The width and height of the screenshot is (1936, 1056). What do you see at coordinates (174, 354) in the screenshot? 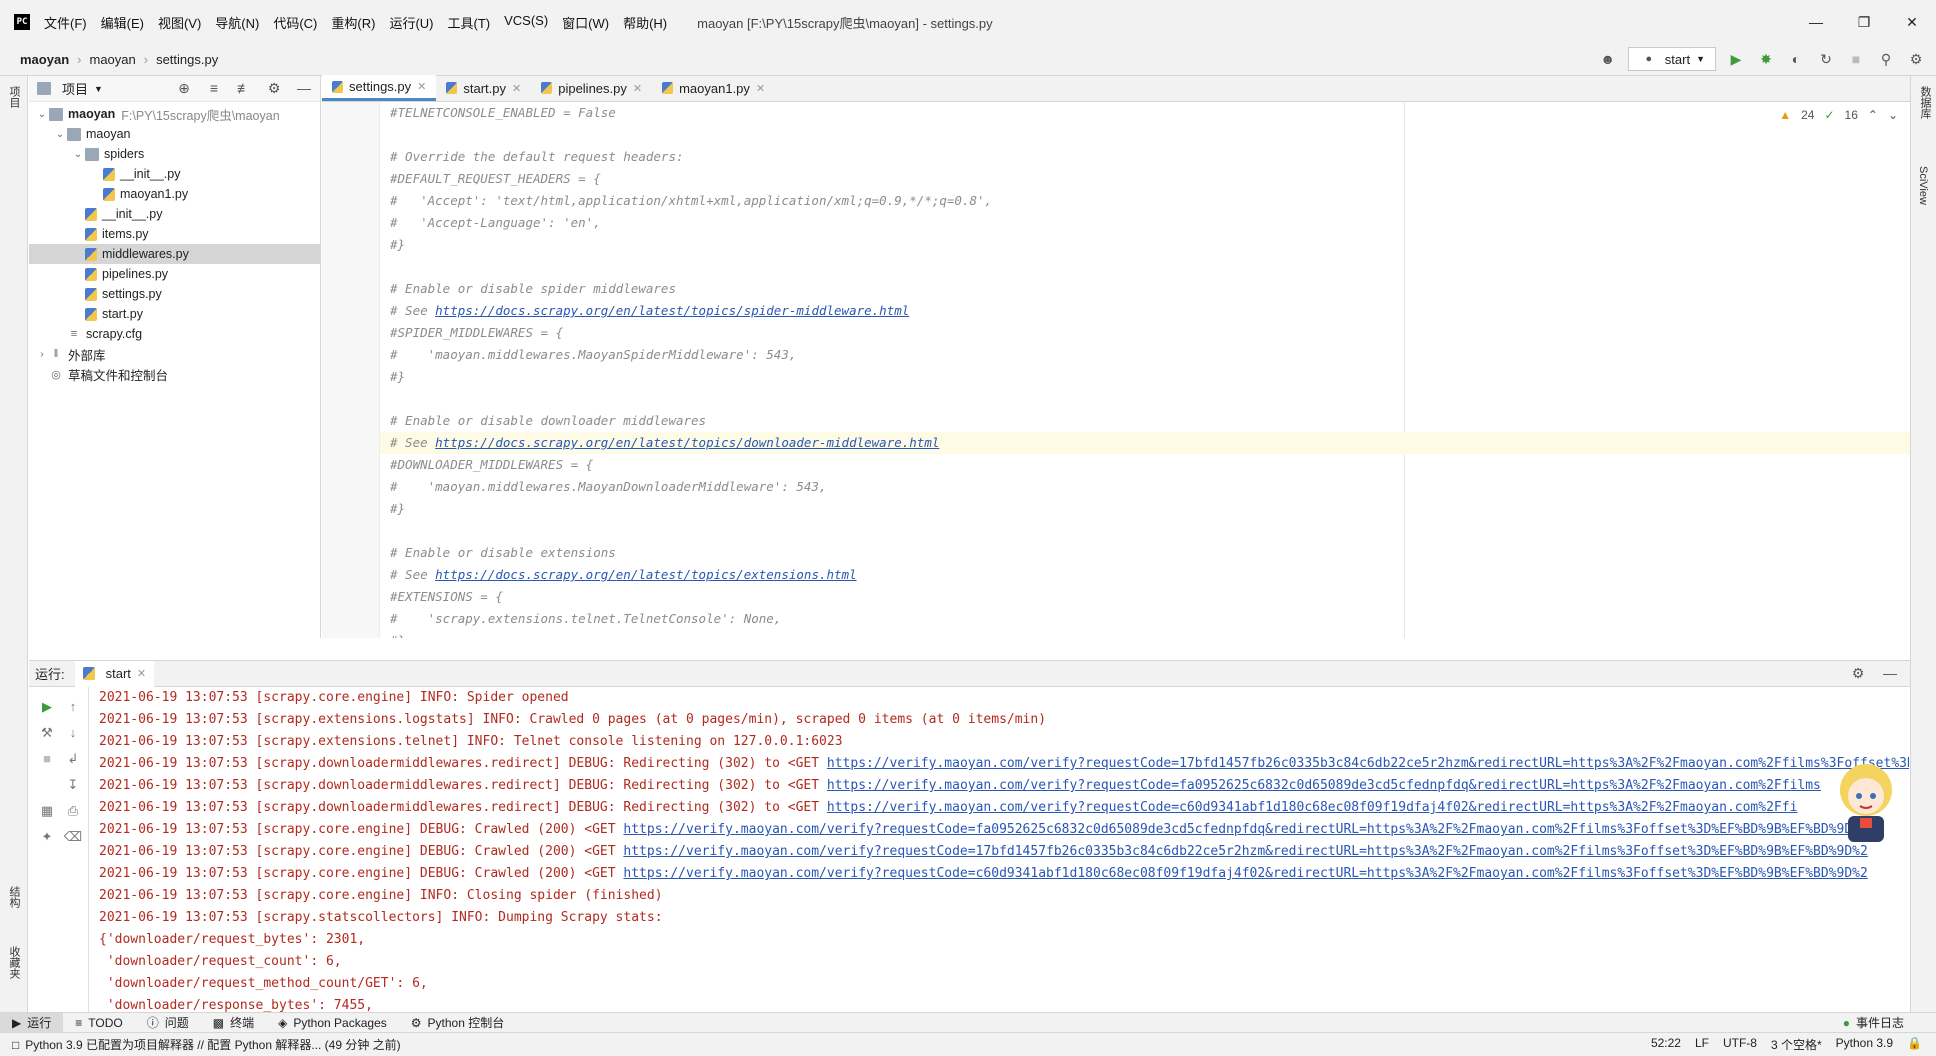
I see `tree-item: › ‖ 外部库` at bounding box center [174, 354].